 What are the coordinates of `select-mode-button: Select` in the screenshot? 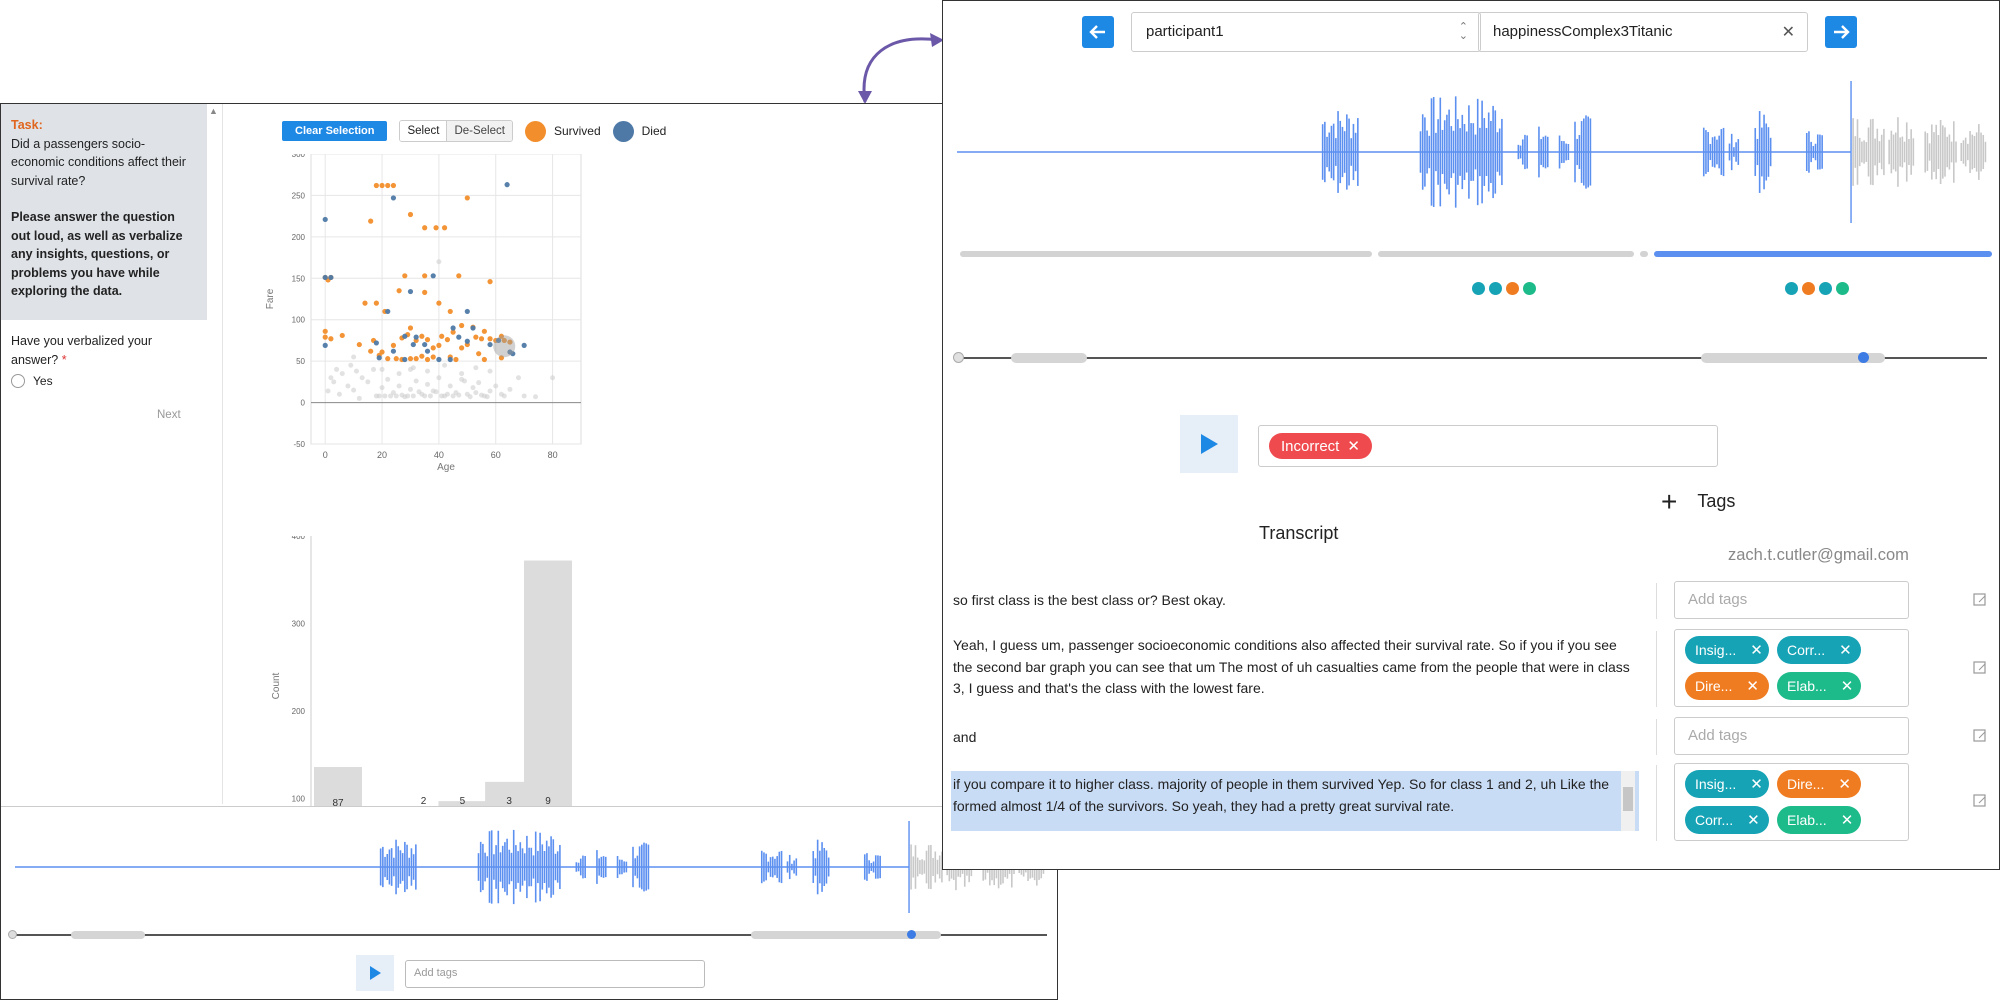 It's located at (424, 131).